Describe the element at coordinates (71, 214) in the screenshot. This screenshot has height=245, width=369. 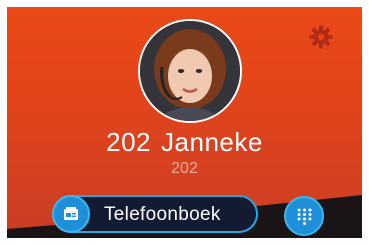
I see `phonebook-icon` at that location.